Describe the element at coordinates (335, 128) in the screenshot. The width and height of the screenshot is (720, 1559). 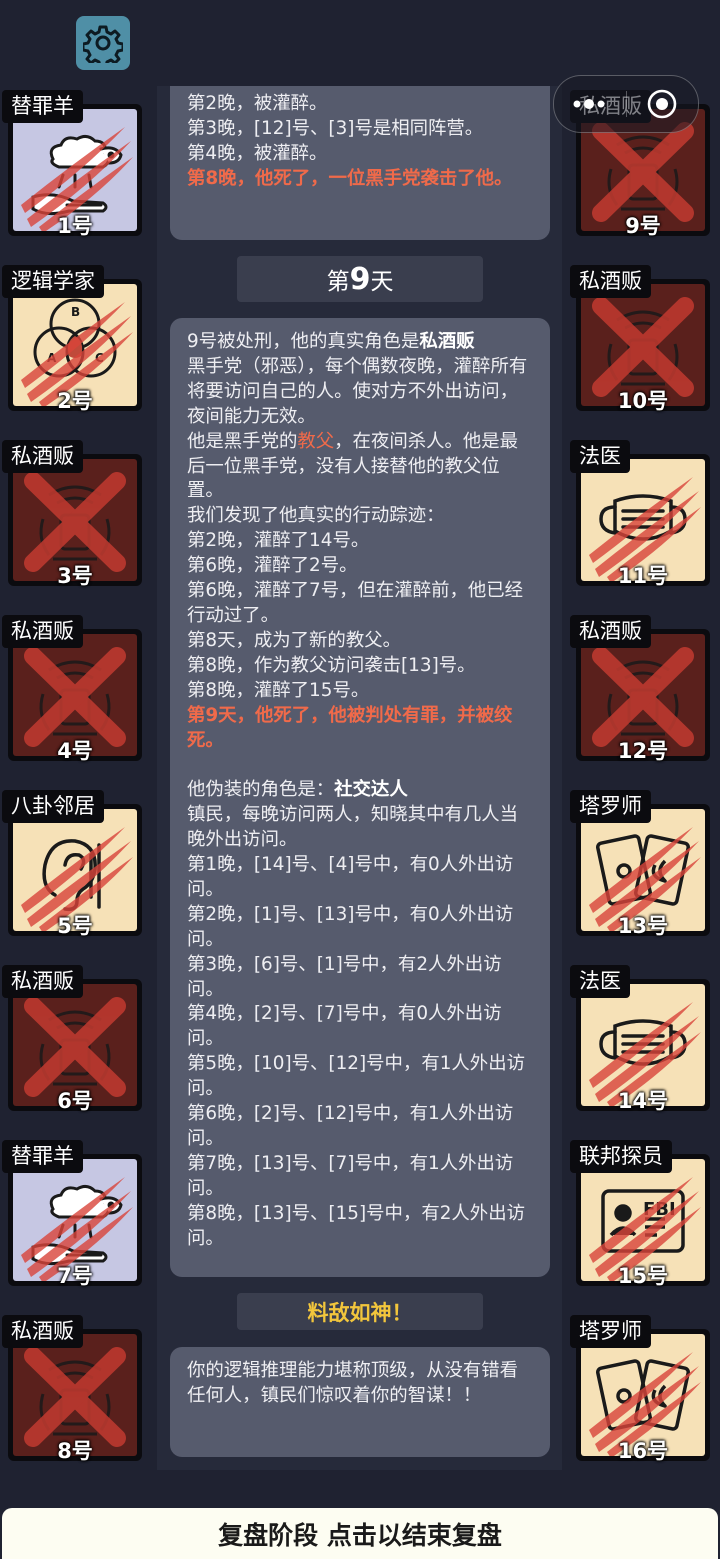
I see `prev-line: 第3晚，[12]号、[3]号是相同阵营。` at that location.